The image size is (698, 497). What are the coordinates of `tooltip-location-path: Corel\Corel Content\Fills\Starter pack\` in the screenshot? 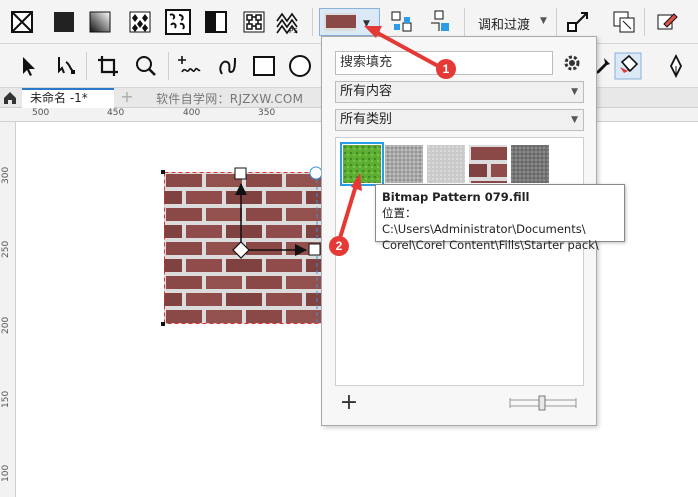 It's located at (490, 245).